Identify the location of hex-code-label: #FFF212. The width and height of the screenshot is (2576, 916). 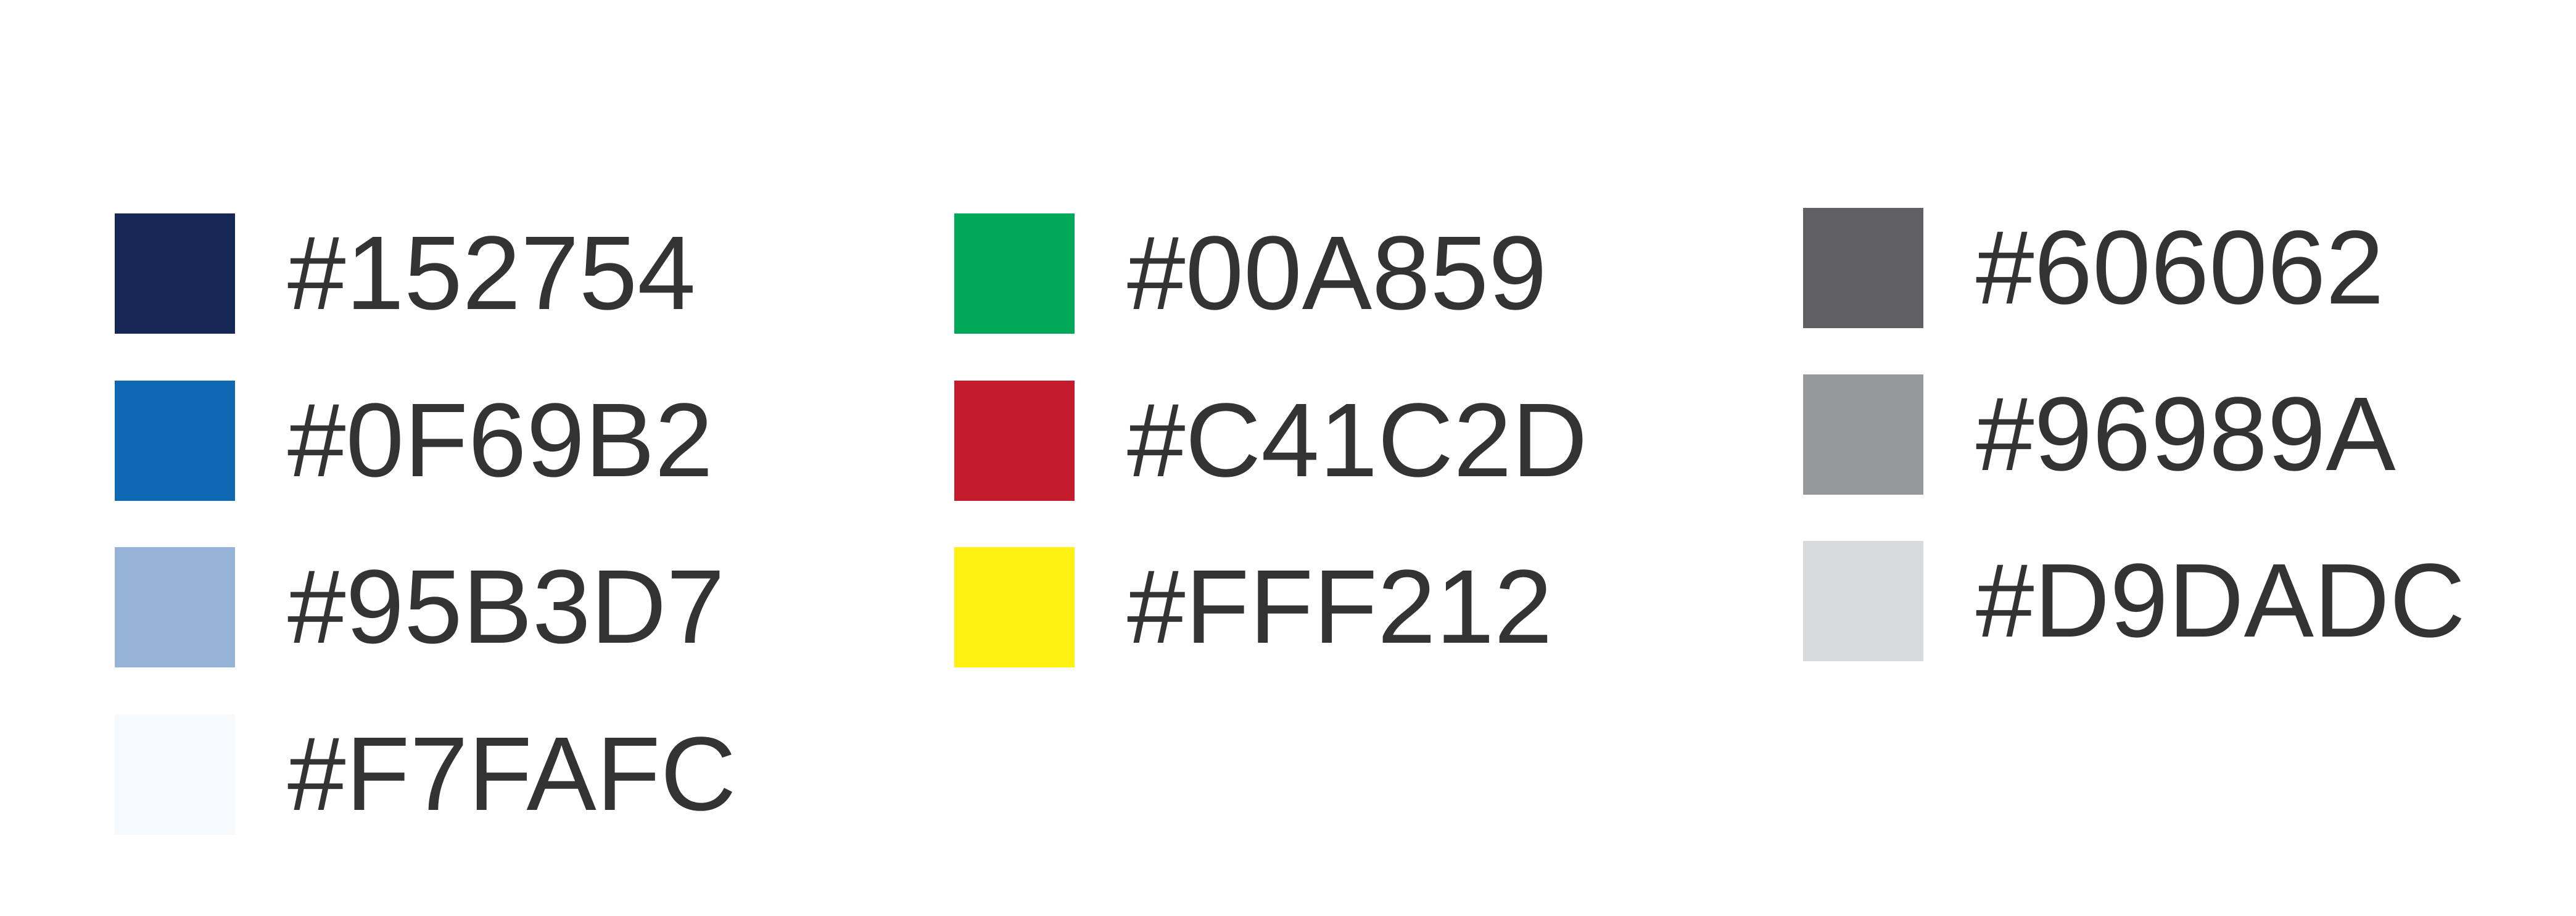
(1340, 607).